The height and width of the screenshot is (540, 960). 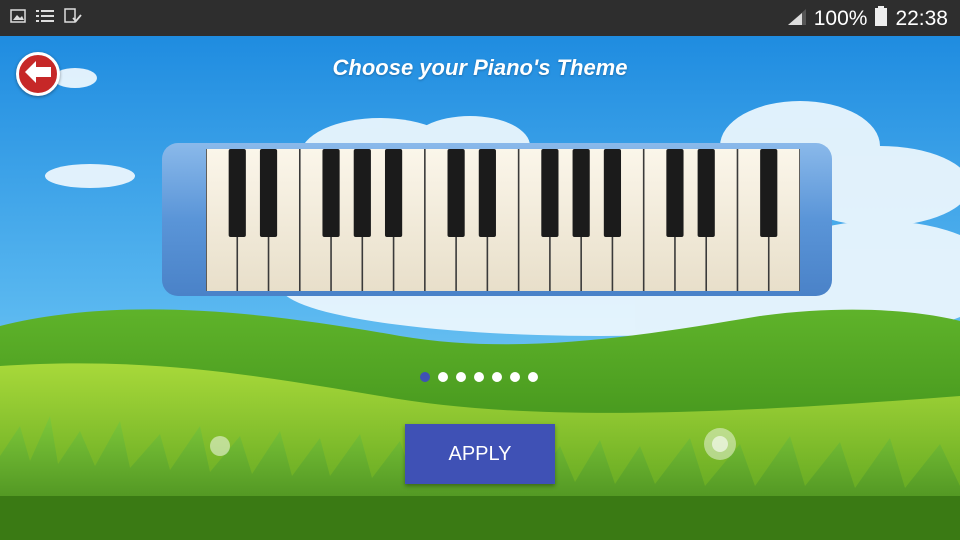 What do you see at coordinates (480, 454) in the screenshot?
I see `apply-button: APPLY` at bounding box center [480, 454].